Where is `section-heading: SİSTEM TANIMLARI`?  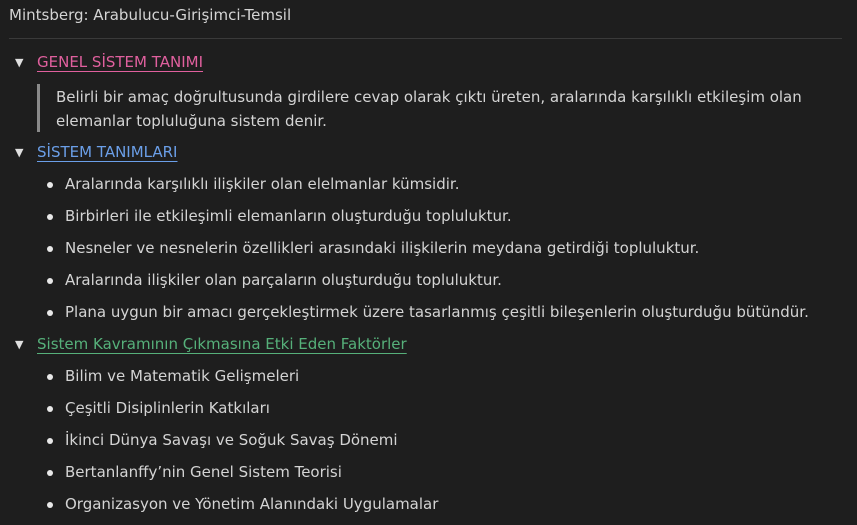 section-heading: SİSTEM TANIMLARI is located at coordinates (107, 152).